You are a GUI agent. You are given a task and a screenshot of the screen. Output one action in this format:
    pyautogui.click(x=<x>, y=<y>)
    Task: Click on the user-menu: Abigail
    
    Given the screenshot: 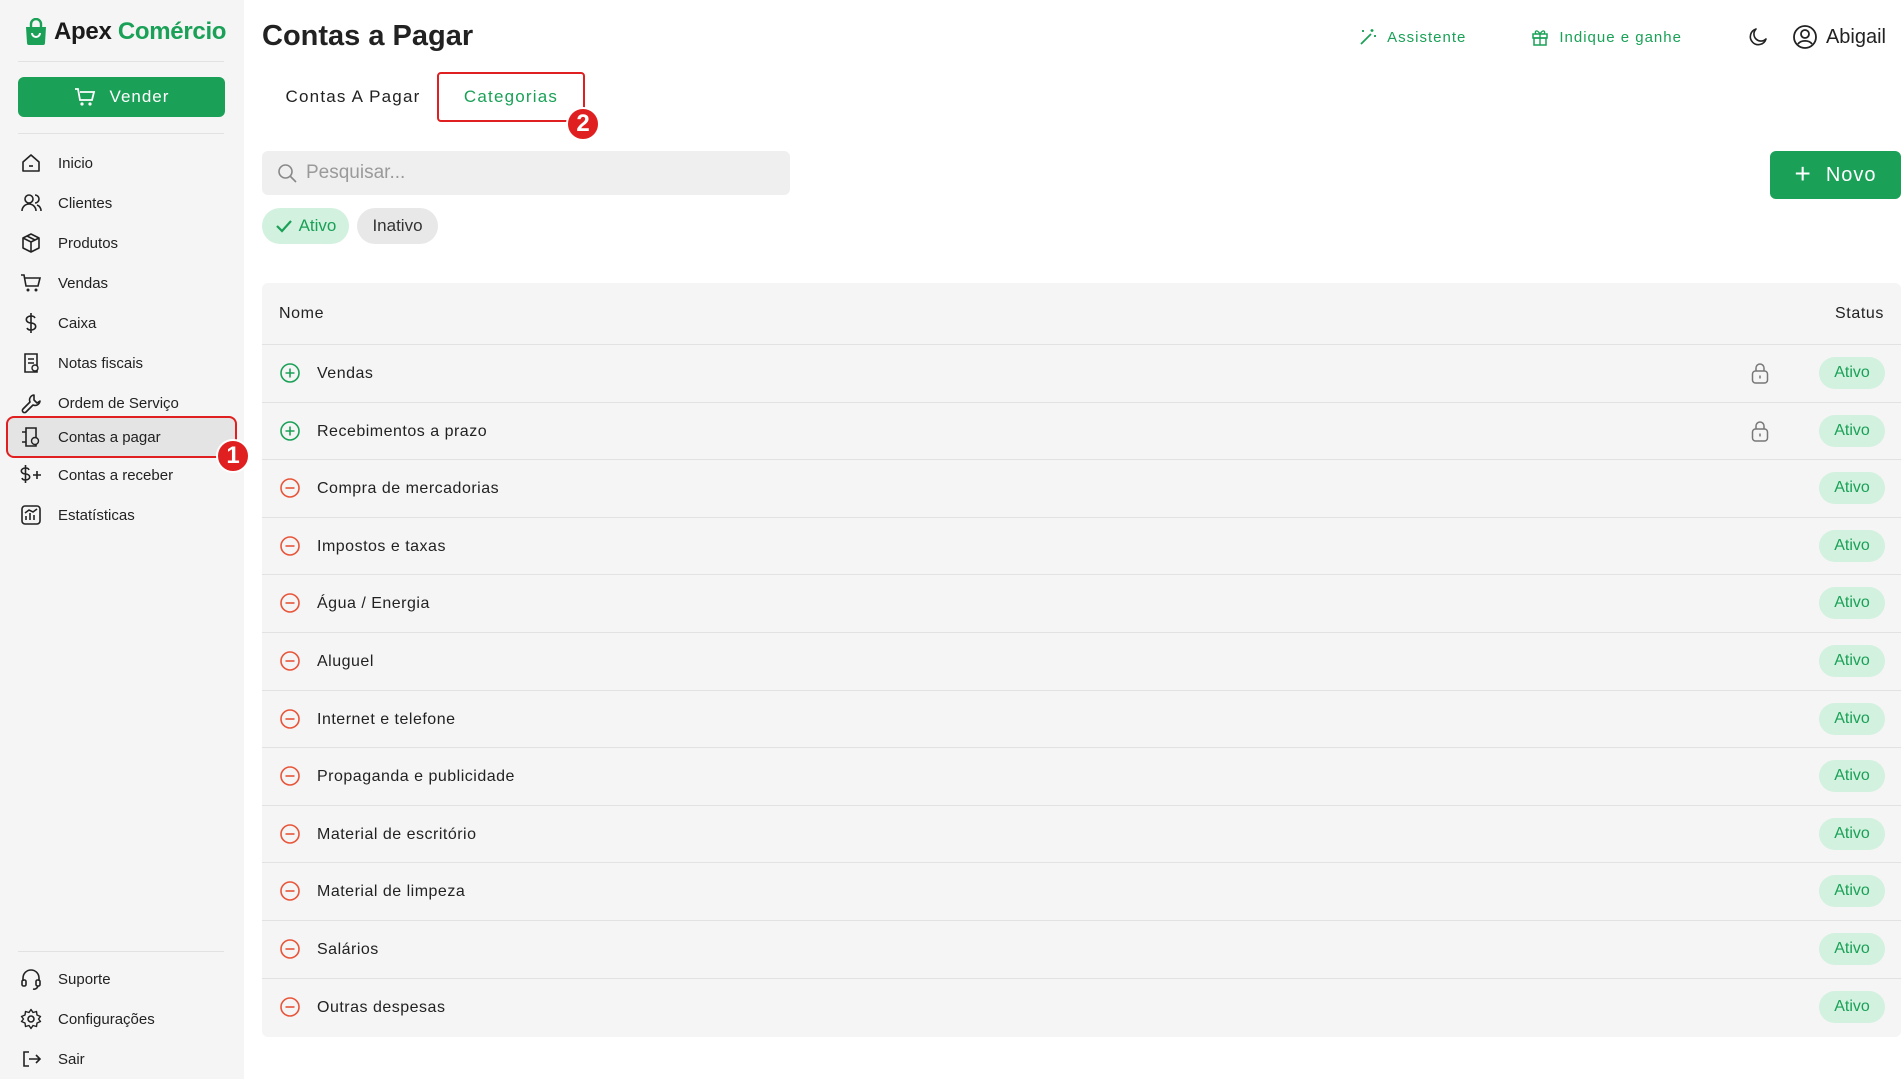 What is the action you would take?
    pyautogui.click(x=1839, y=37)
    